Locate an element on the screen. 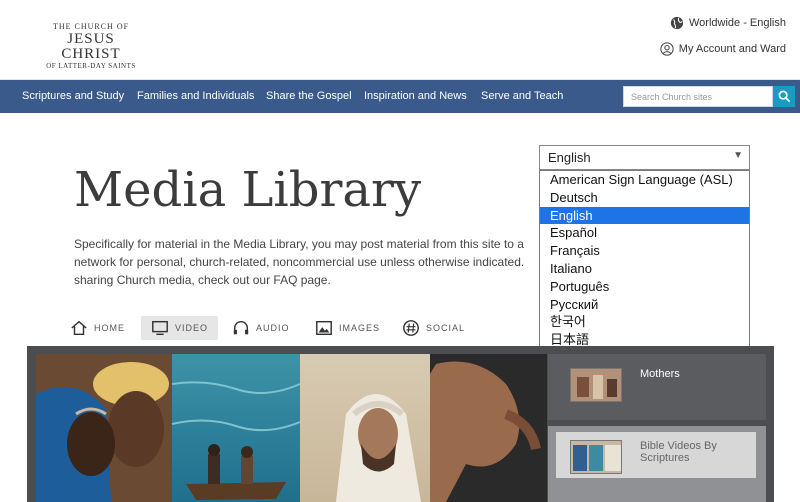 Image resolution: width=800 pixels, height=502 pixels. language-option: American Sign Language (ASL) is located at coordinates (644, 180).